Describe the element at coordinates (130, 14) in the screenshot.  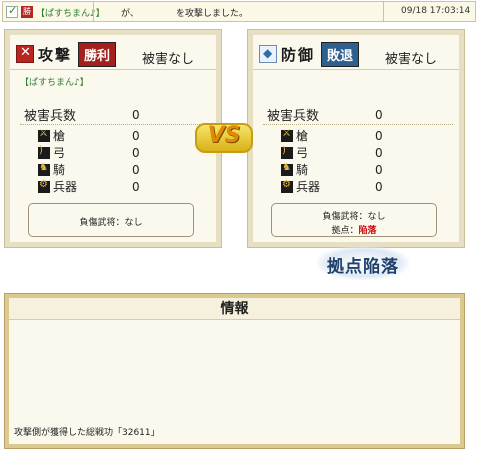
I see `message-connector: が、` at that location.